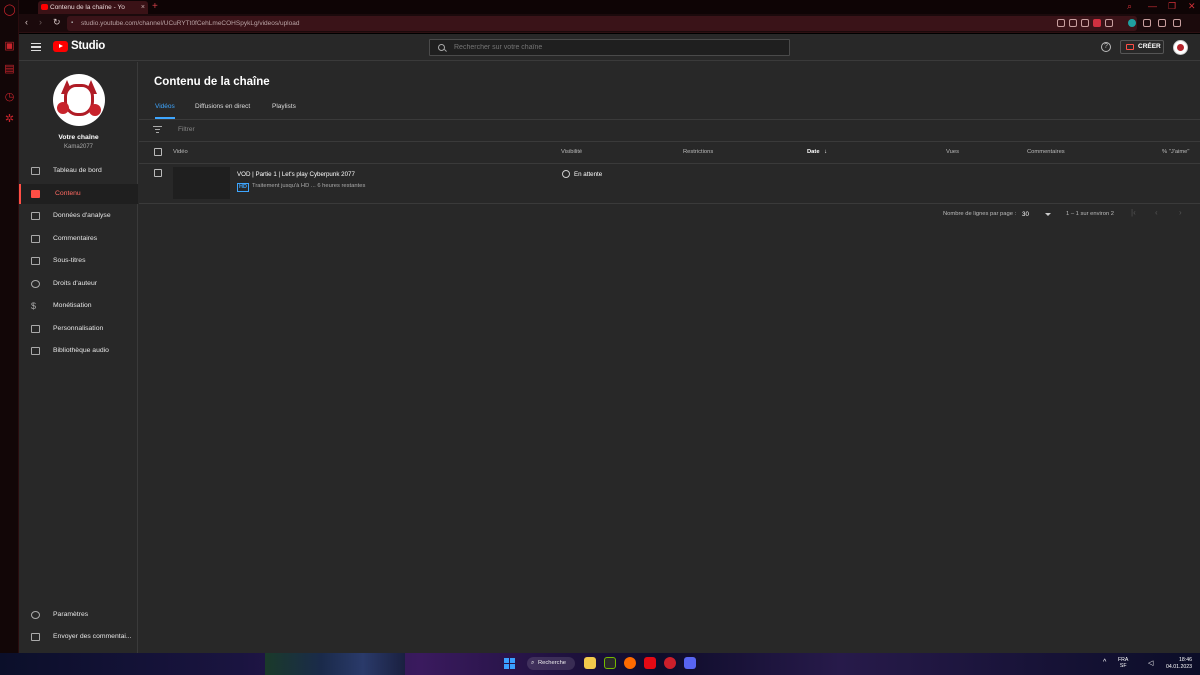 The image size is (1200, 675). What do you see at coordinates (35, 637) in the screenshot?
I see `feedback-icon` at bounding box center [35, 637].